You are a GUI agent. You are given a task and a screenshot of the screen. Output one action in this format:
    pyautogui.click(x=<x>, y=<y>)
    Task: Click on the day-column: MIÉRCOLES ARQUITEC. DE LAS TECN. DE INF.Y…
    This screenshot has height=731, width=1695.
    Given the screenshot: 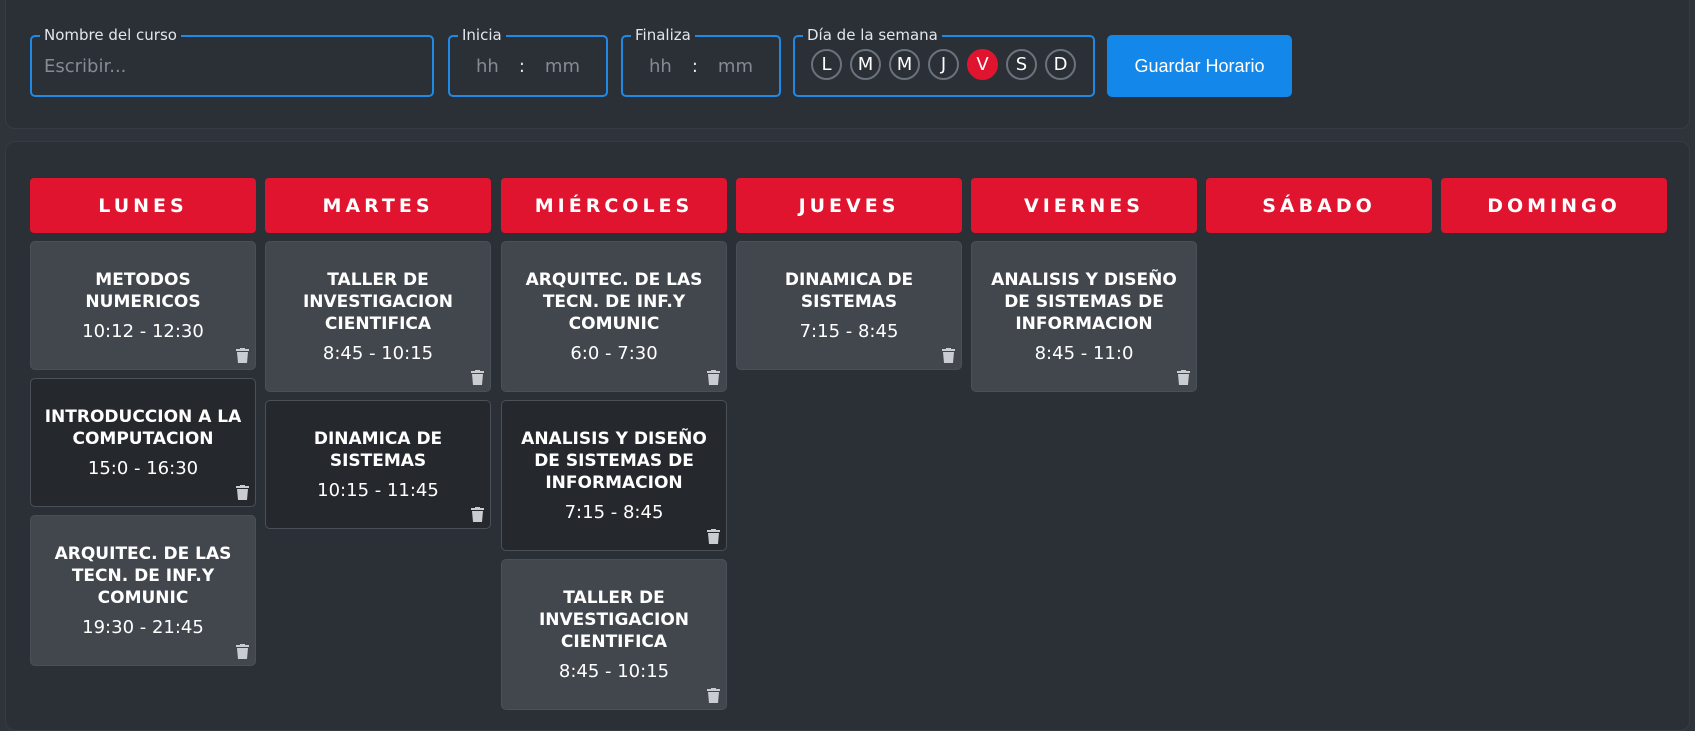 What is the action you would take?
    pyautogui.click(x=614, y=444)
    